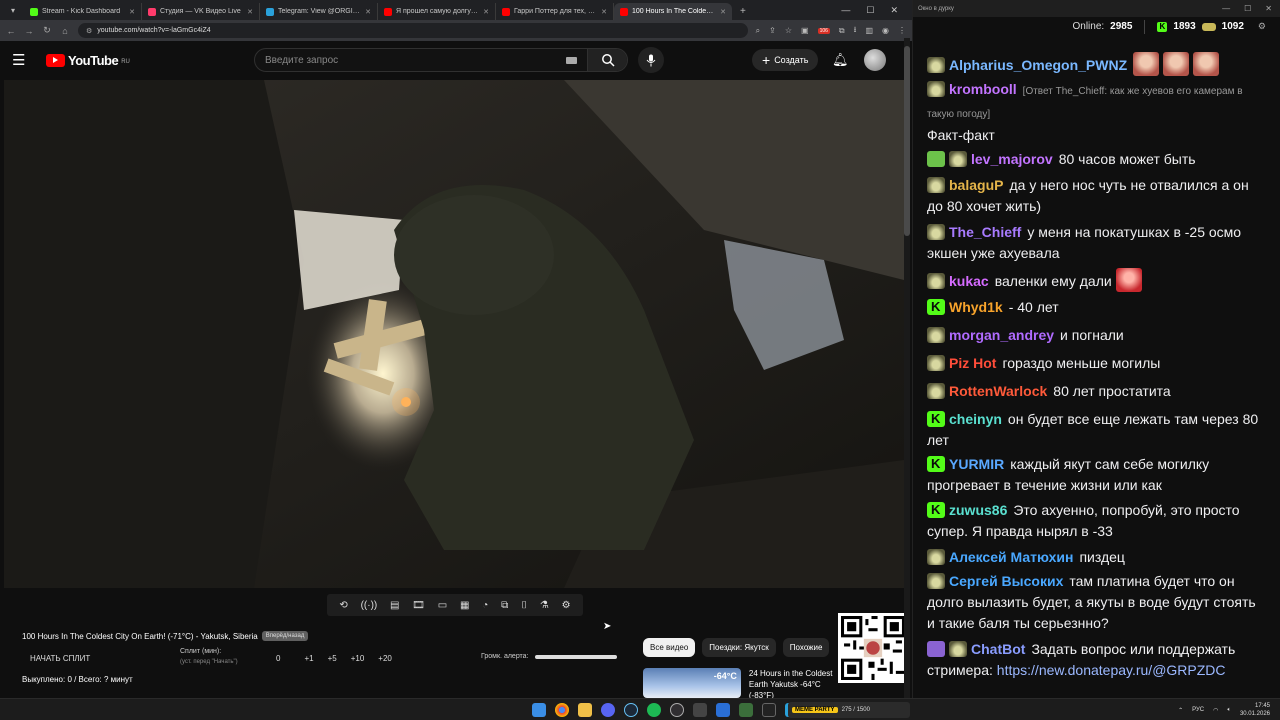 The width and height of the screenshot is (1280, 720). What do you see at coordinates (1268, 8) in the screenshot?
I see `chat-close-icon: ✕` at bounding box center [1268, 8].